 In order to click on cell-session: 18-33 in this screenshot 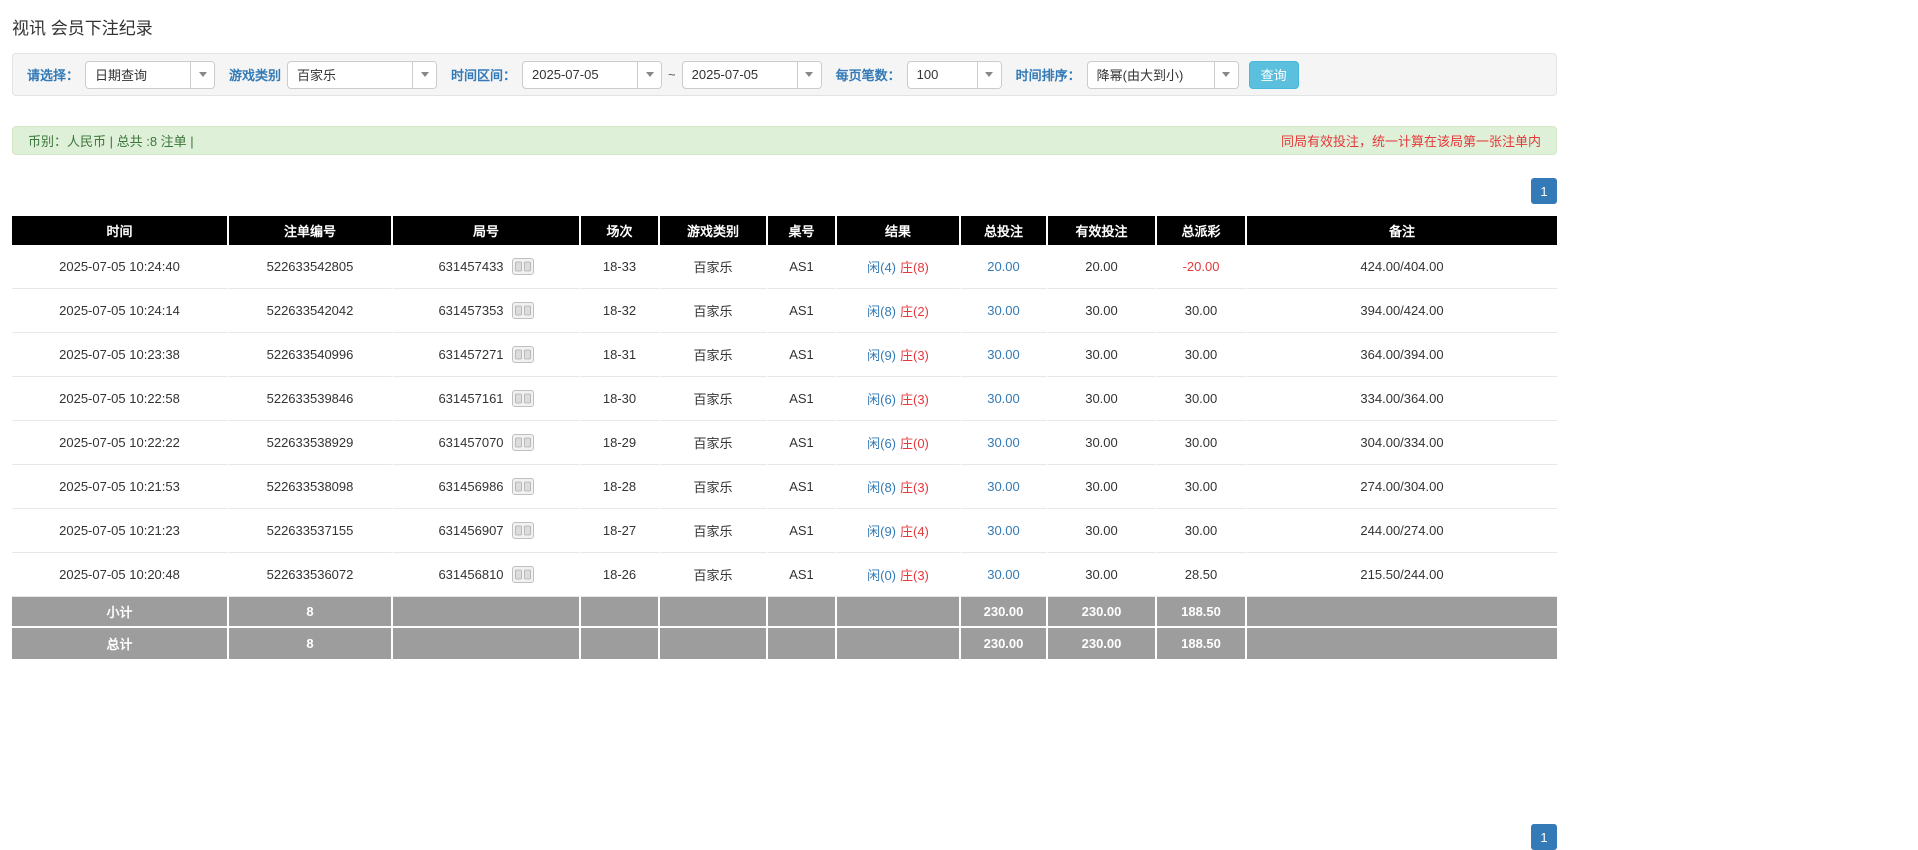, I will do `click(620, 267)`.